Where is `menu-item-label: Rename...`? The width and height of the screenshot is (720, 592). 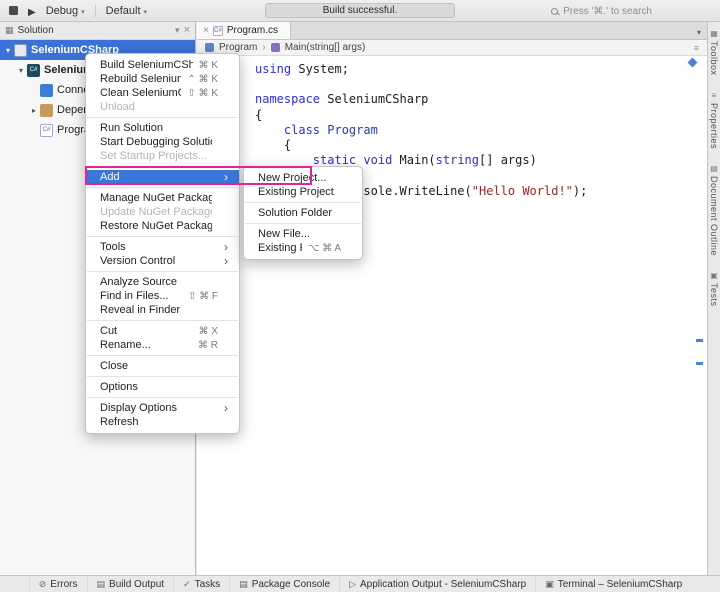 menu-item-label: Rename... is located at coordinates (125, 345).